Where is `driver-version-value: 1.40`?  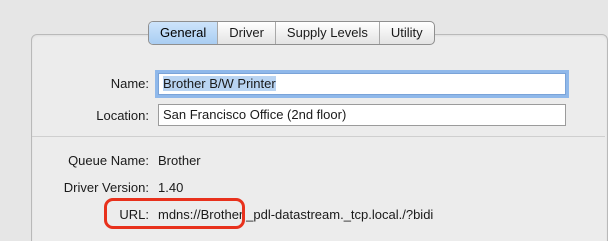 driver-version-value: 1.40 is located at coordinates (171, 187).